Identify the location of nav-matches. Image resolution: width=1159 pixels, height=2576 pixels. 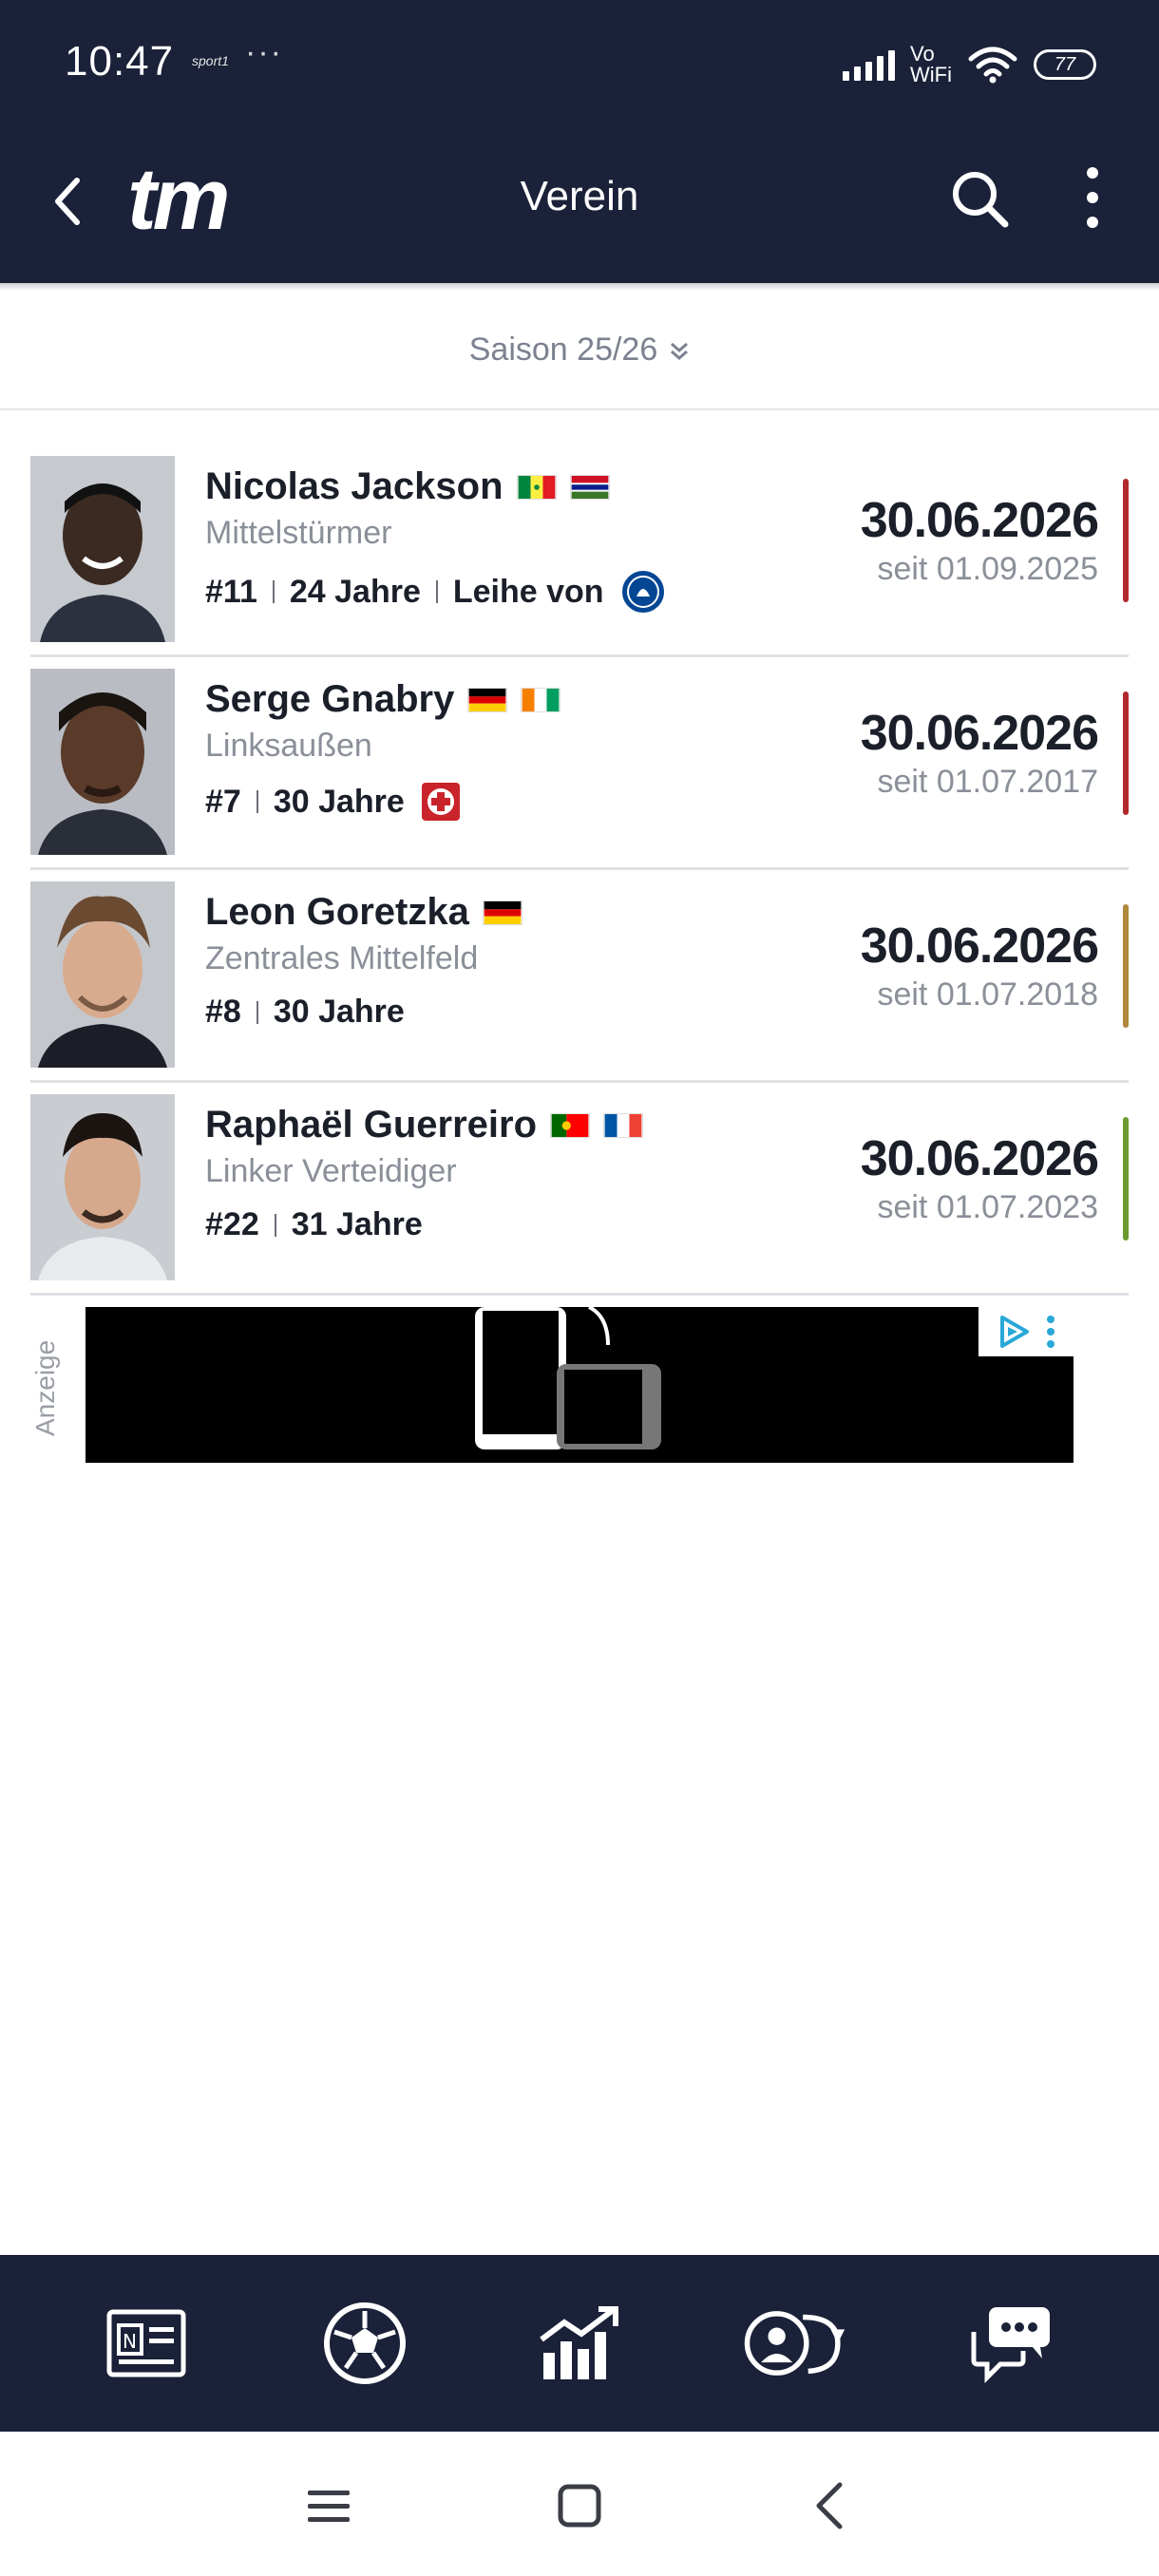
(365, 2343).